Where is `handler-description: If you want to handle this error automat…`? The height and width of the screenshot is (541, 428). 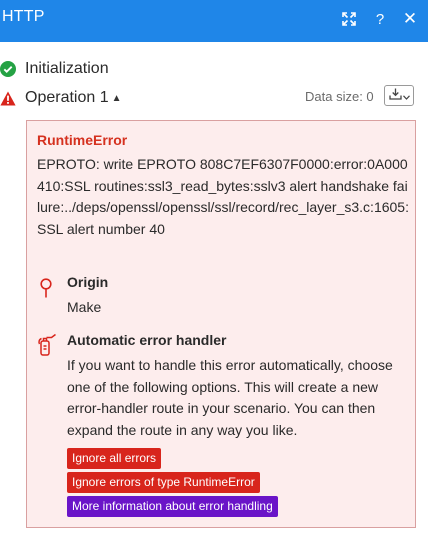 handler-description: If you want to handle this error automat… is located at coordinates (230, 397).